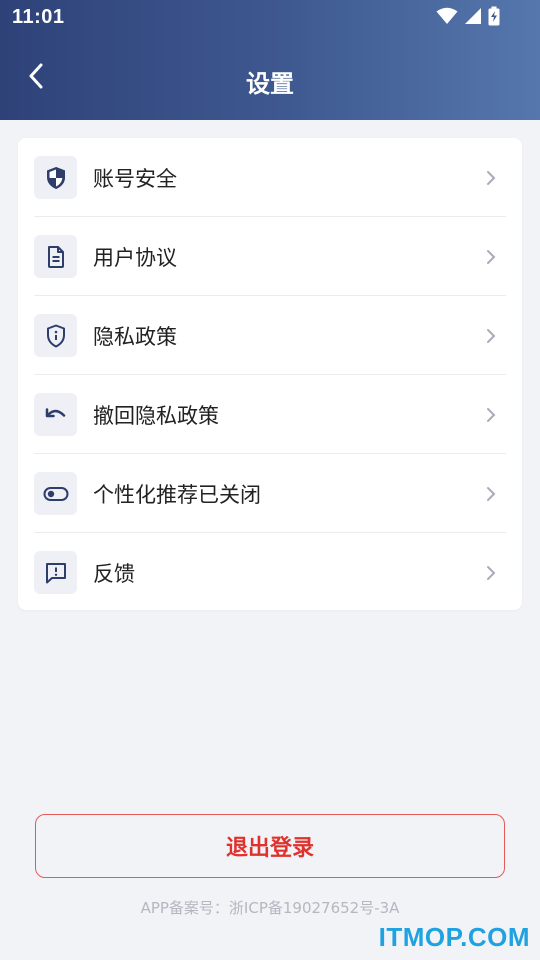 This screenshot has height=960, width=540. Describe the element at coordinates (270, 572) in the screenshot. I see `settings-item-feedback: 反馈` at that location.